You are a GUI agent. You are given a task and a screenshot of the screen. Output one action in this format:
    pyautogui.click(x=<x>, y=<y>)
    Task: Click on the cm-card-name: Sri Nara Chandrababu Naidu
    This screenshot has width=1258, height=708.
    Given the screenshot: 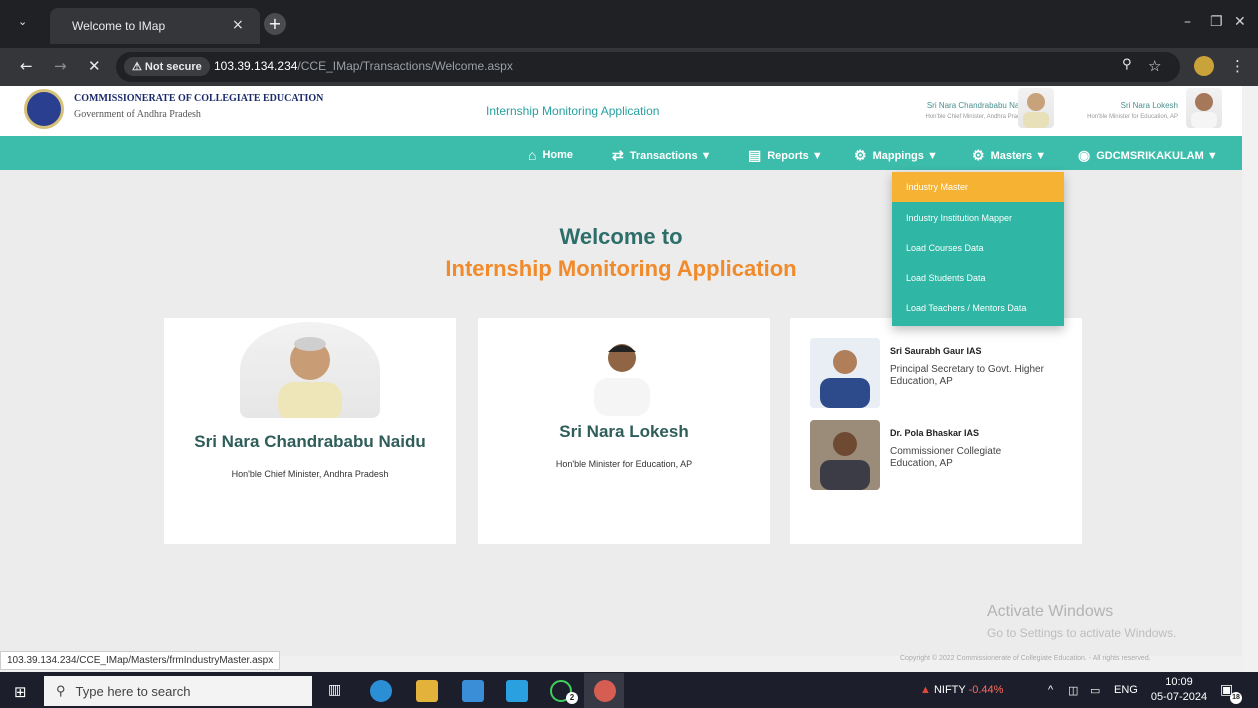 What is the action you would take?
    pyautogui.click(x=310, y=441)
    